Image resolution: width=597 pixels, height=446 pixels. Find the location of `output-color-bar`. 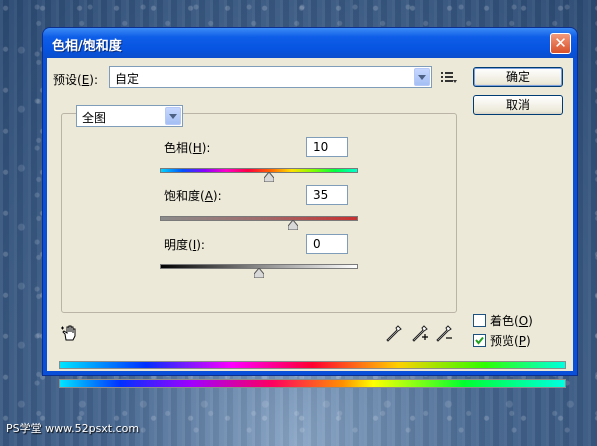

output-color-bar is located at coordinates (312, 383).